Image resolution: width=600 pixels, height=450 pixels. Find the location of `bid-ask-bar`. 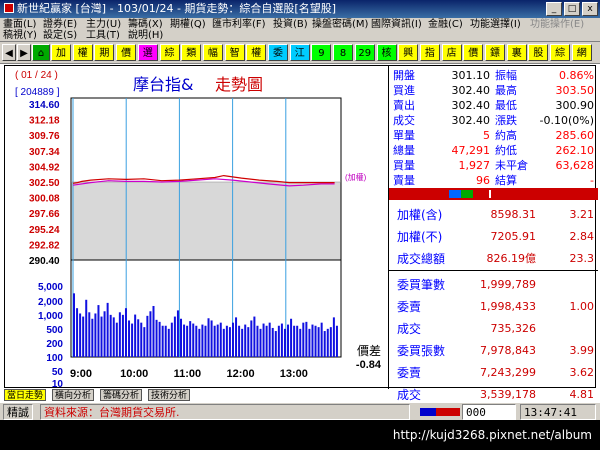

bid-ask-bar is located at coordinates (493, 194).